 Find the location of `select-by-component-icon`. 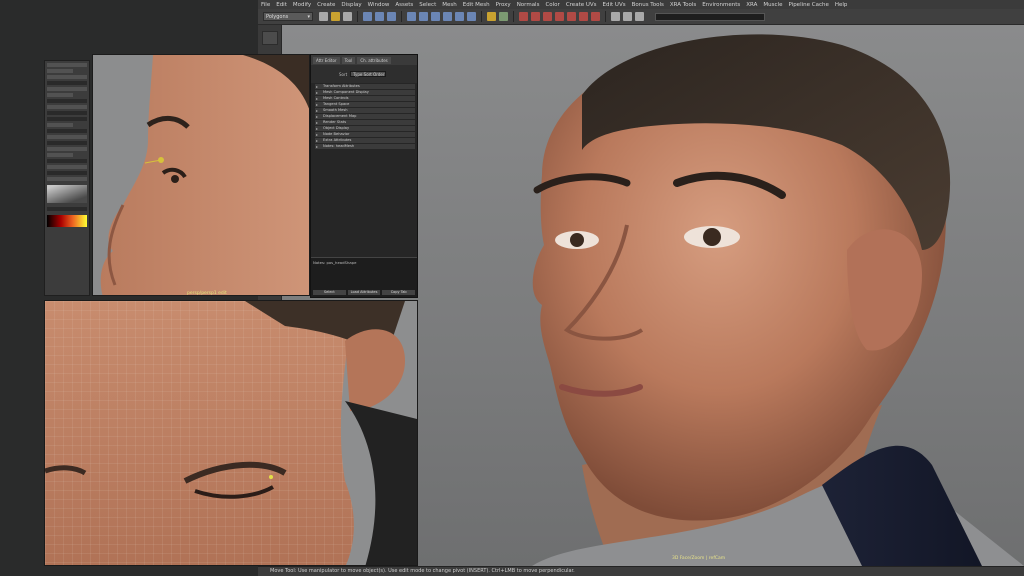

select-by-component-icon is located at coordinates (391, 16).